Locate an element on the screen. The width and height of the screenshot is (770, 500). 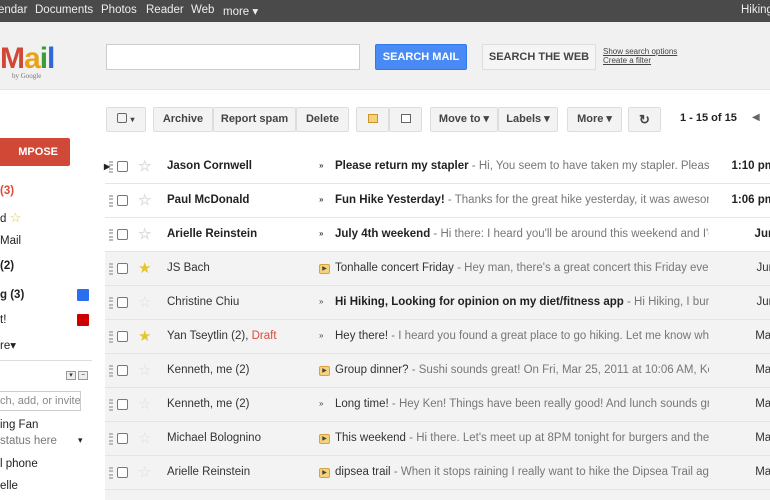
move-to-button: Move to ▾ is located at coordinates (464, 119).